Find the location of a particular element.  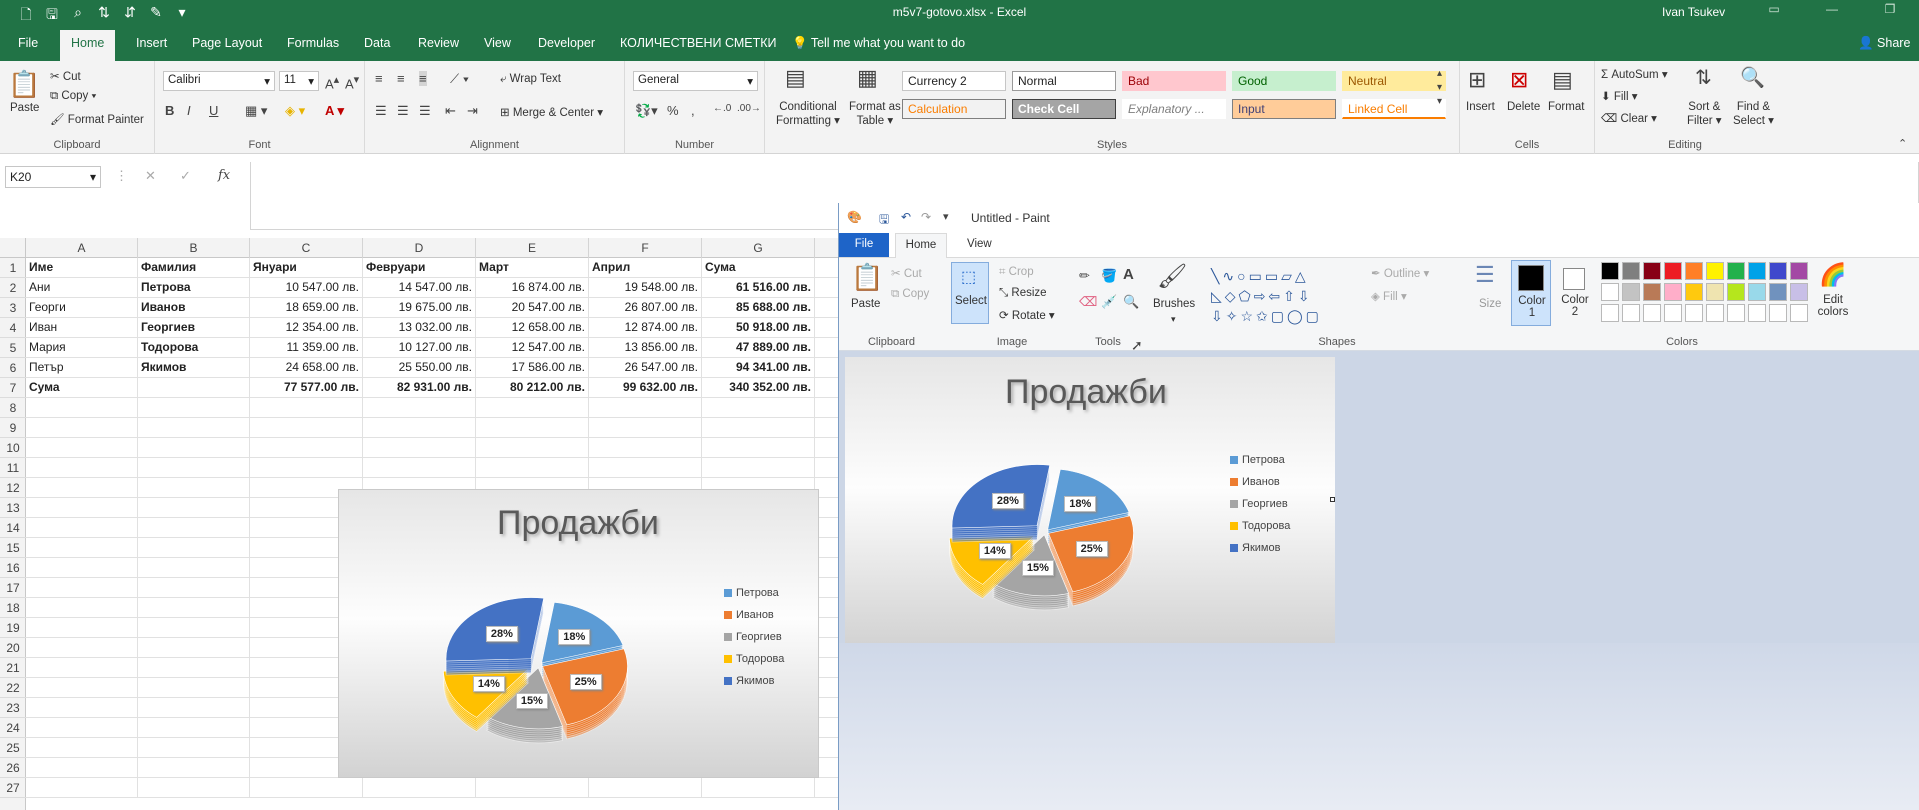

paint-tab-home: Home is located at coordinates (921, 245).